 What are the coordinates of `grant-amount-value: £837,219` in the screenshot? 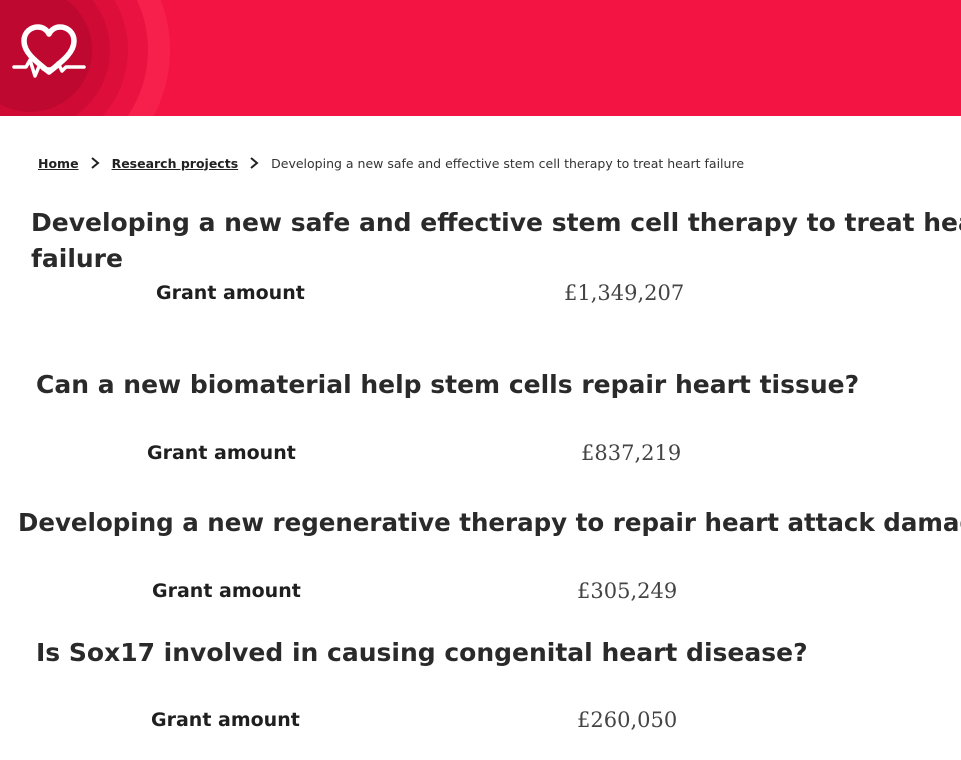 It's located at (631, 453).